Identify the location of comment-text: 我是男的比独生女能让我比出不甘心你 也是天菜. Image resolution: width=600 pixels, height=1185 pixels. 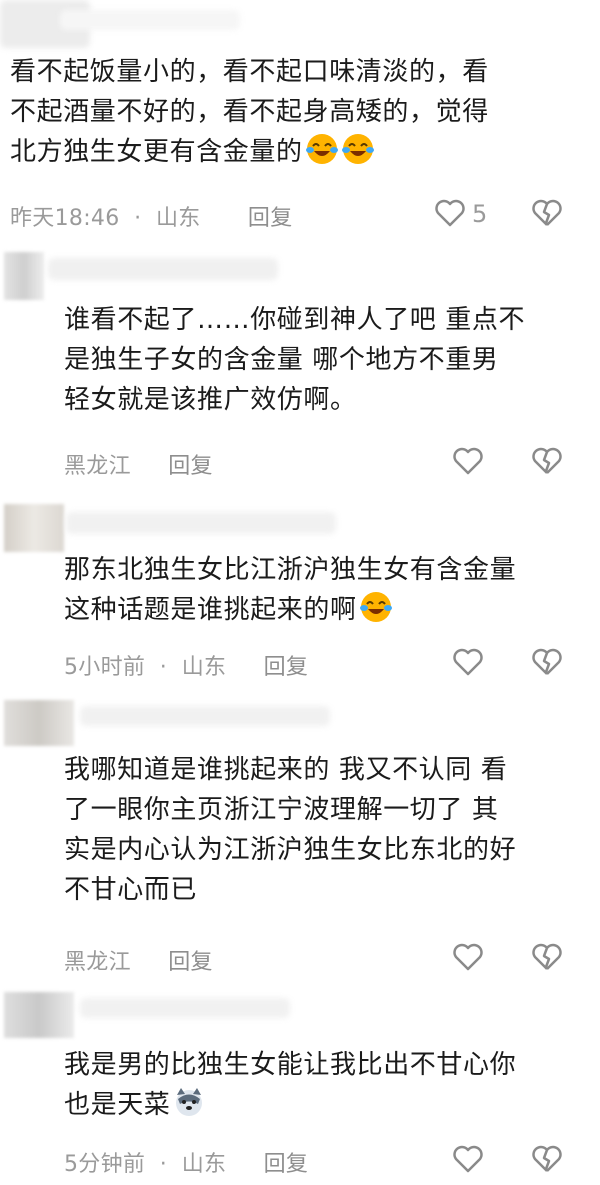
(290, 1085).